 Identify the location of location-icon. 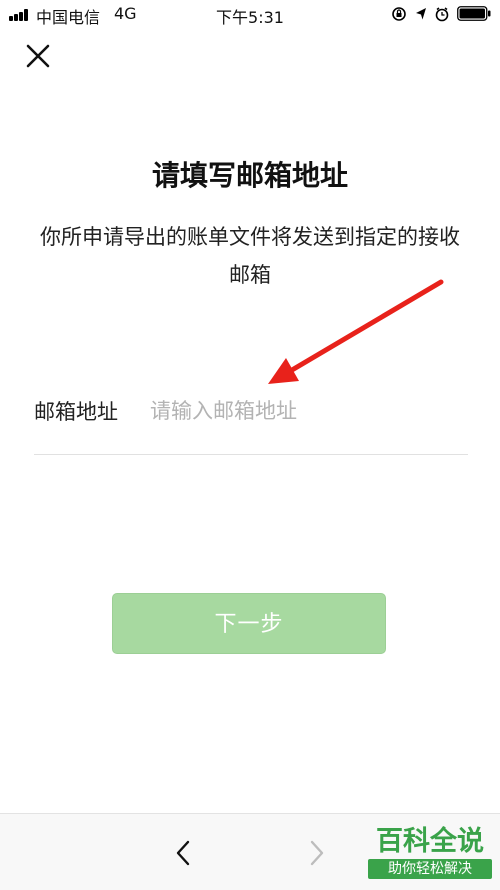
(421, 14).